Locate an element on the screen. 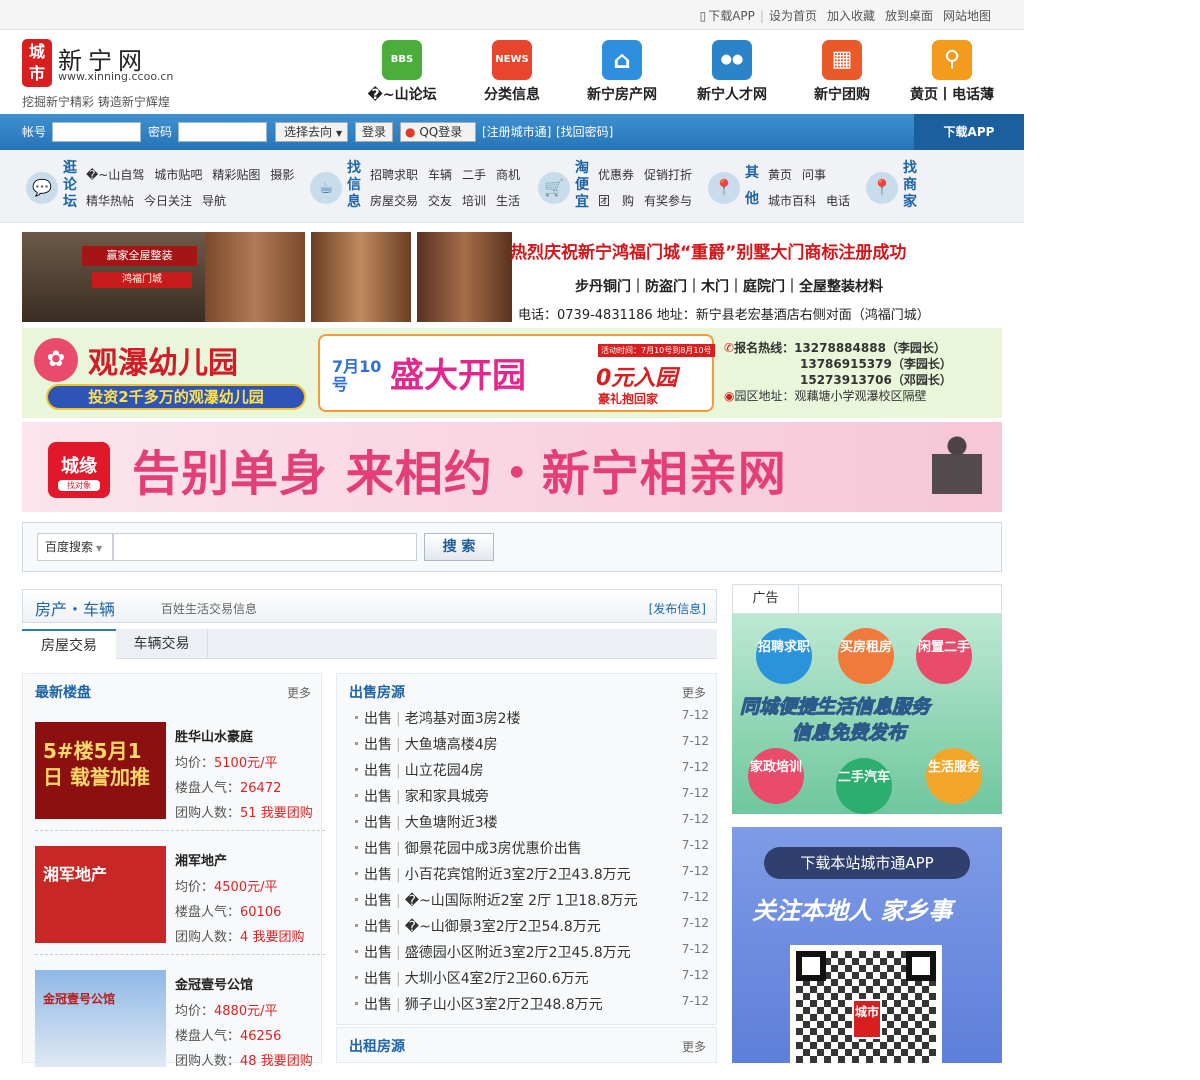 This screenshot has width=1200, height=1080. category-link: 精彩贴图 is located at coordinates (236, 175).